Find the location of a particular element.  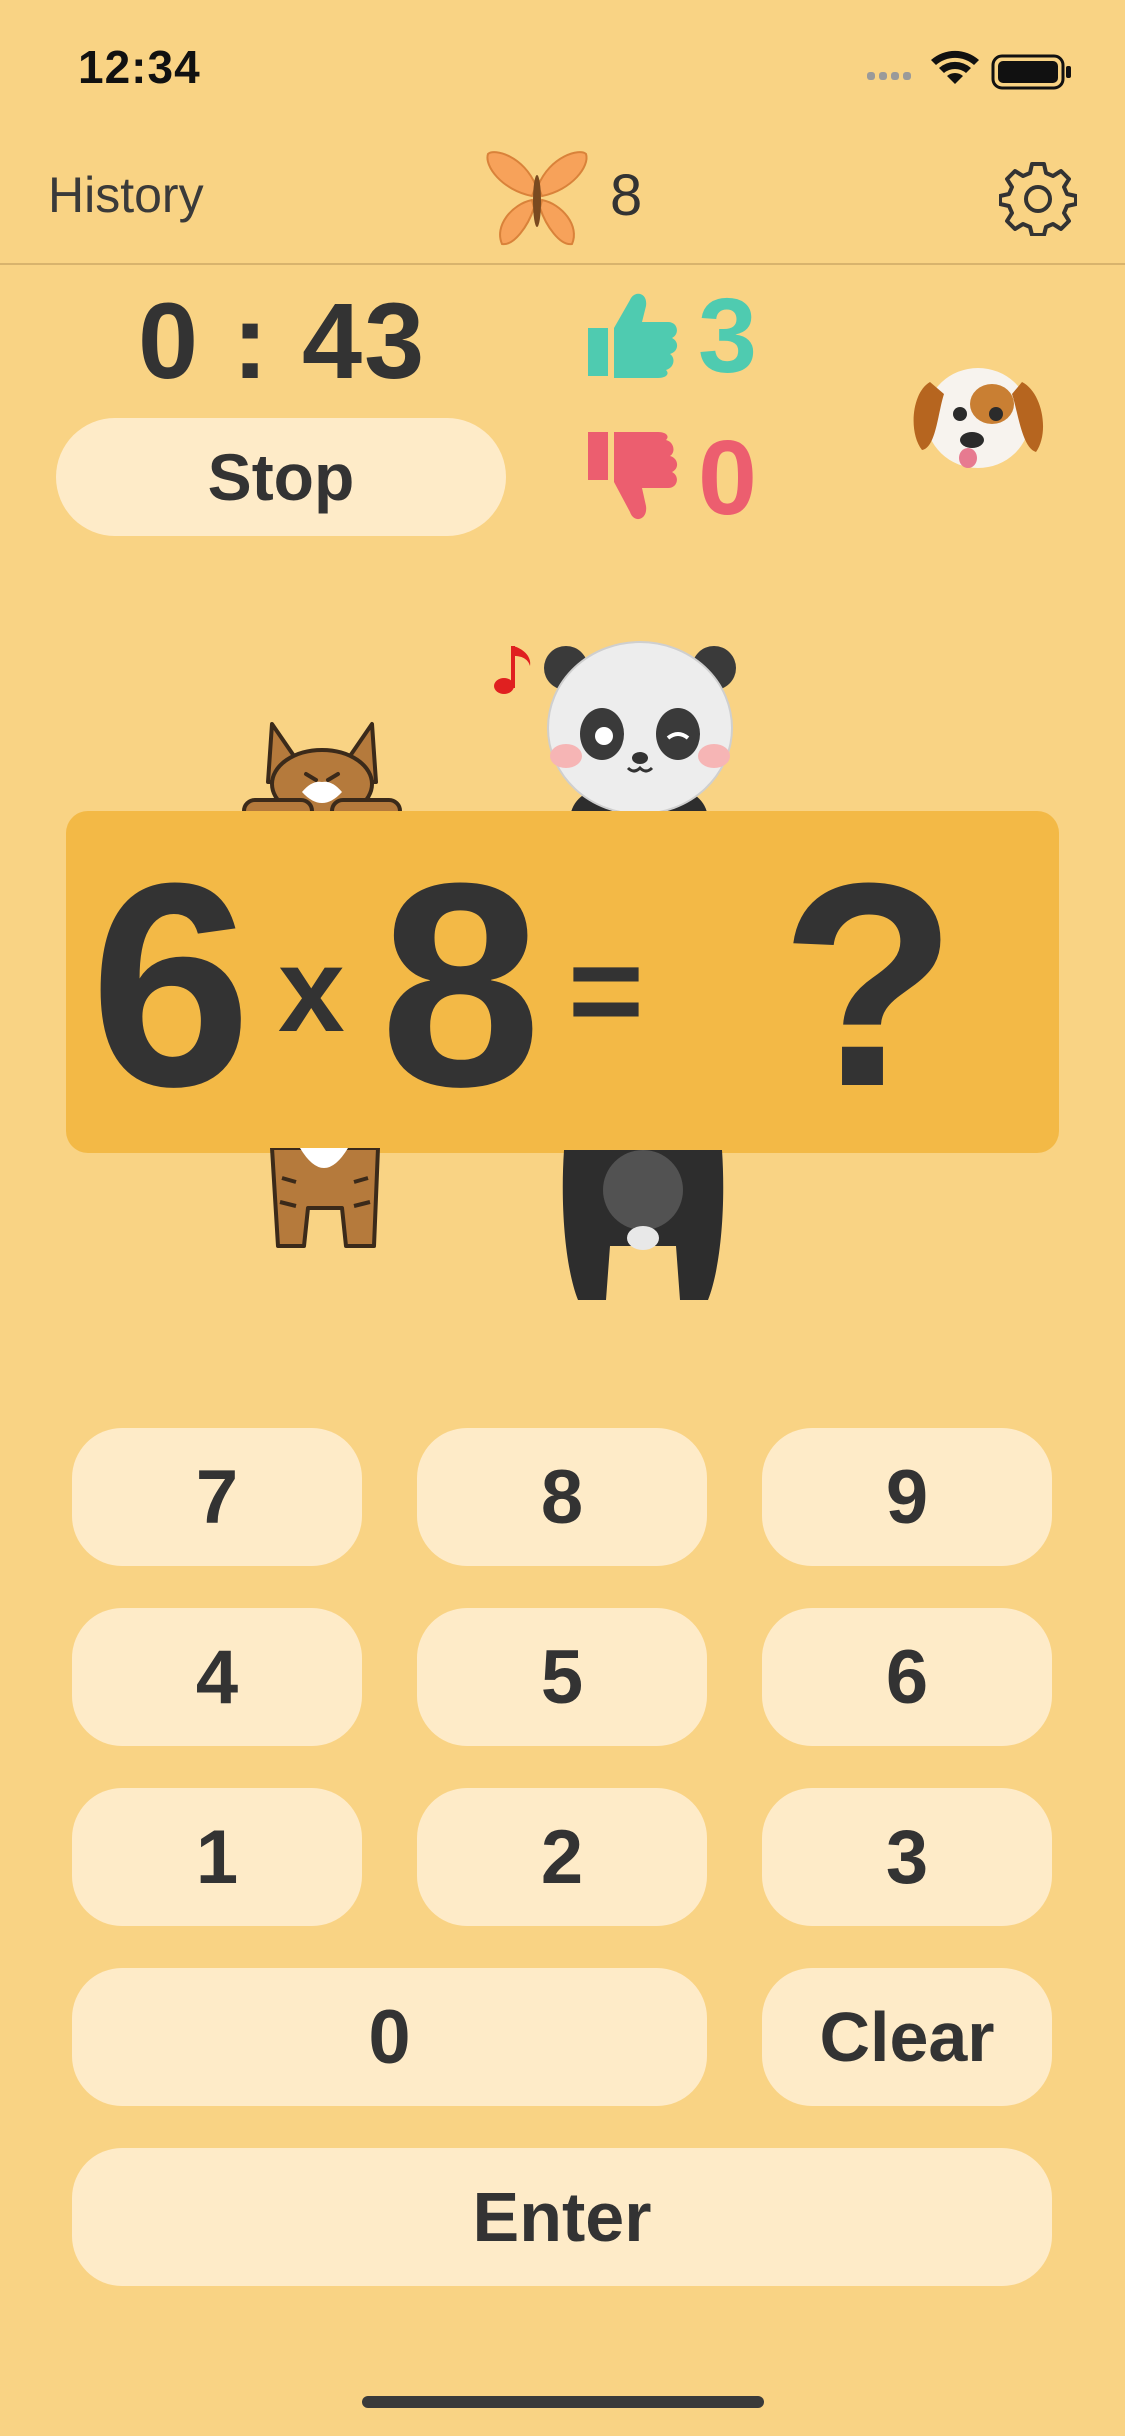

operand-b: 8 is located at coordinates (461, 985).